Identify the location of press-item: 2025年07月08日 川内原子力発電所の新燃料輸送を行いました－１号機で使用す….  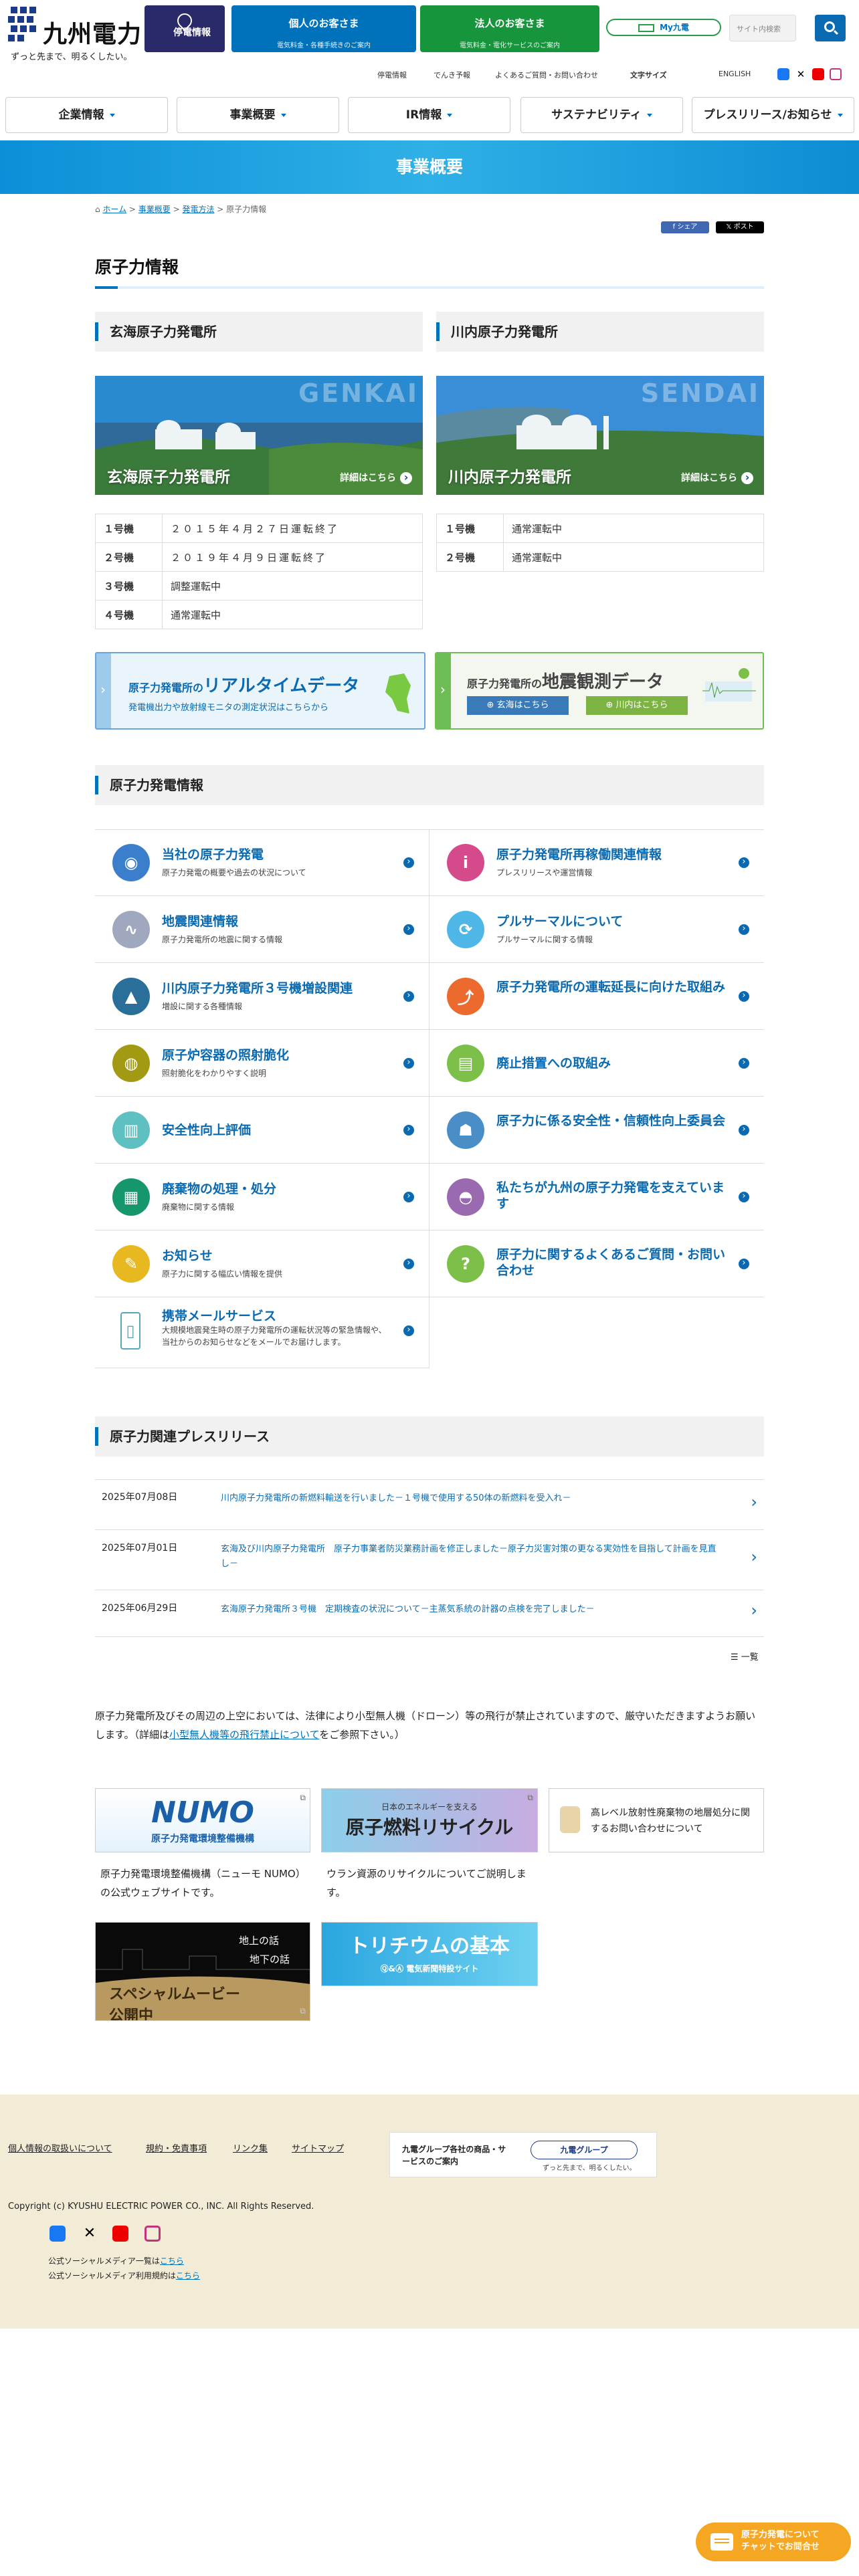
(429, 1504).